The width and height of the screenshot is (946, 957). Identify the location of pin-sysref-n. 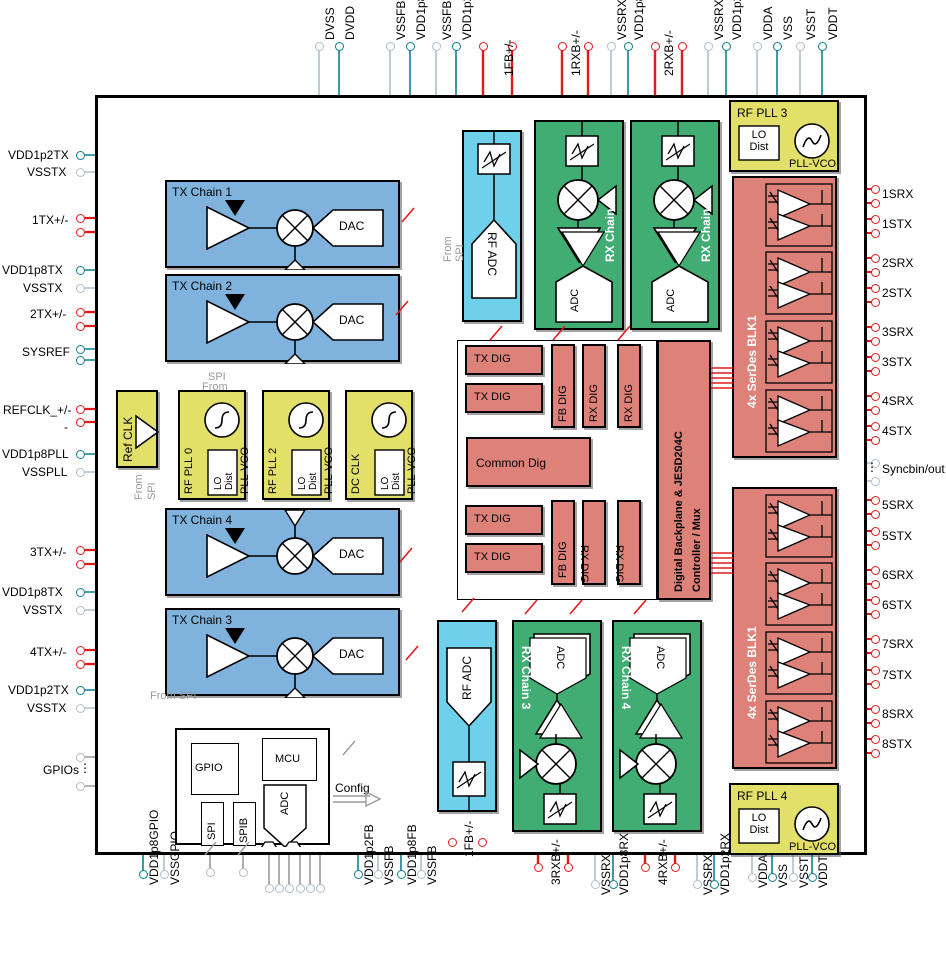
(80, 360).